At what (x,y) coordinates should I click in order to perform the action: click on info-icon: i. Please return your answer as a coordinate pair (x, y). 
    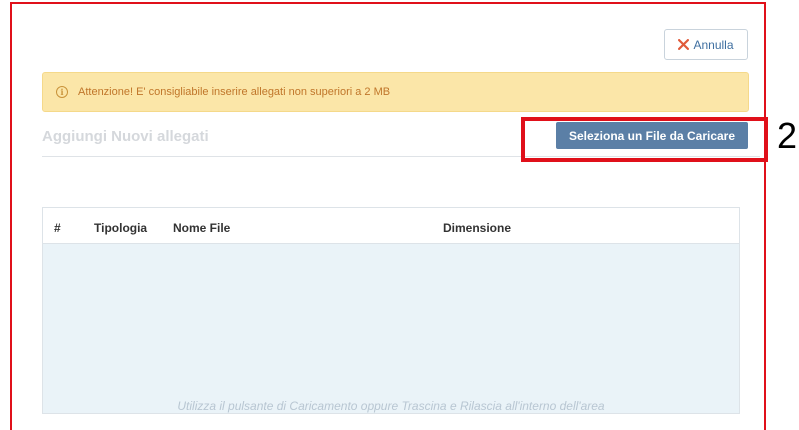
    Looking at the image, I should click on (62, 92).